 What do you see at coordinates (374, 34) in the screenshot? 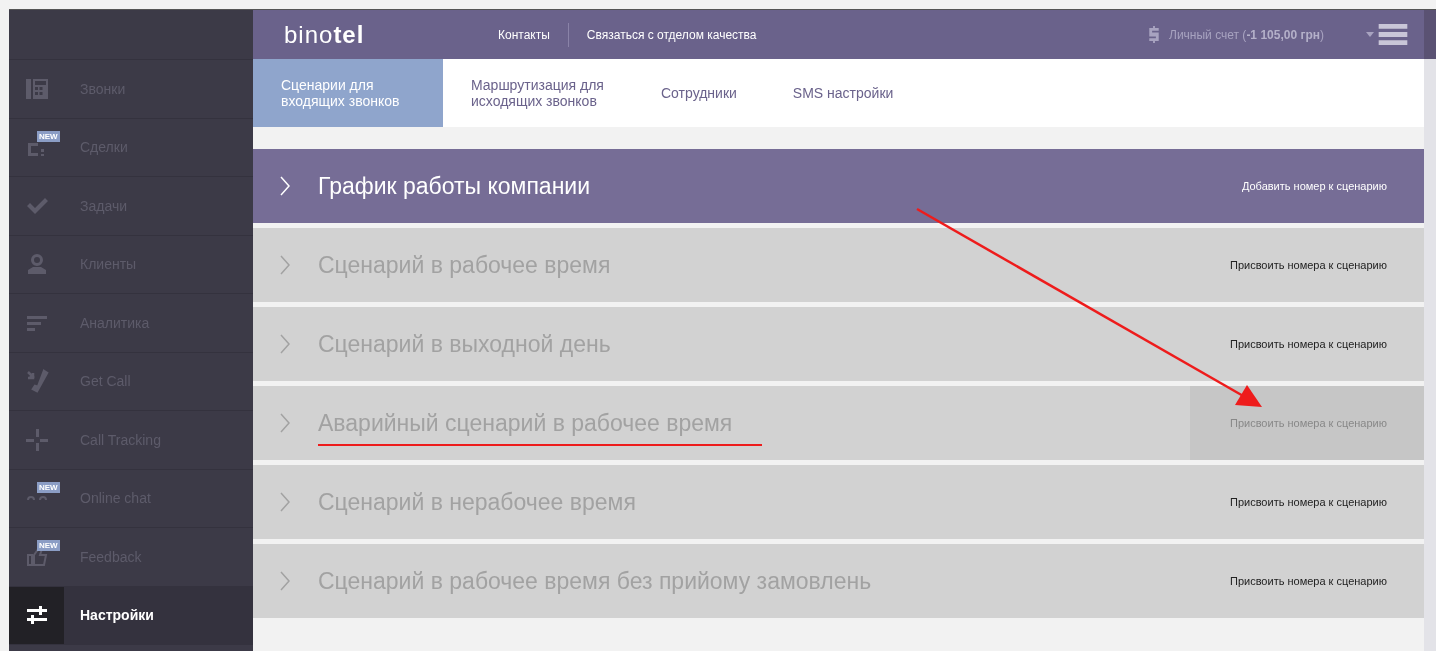
I see `logo: binotel` at bounding box center [374, 34].